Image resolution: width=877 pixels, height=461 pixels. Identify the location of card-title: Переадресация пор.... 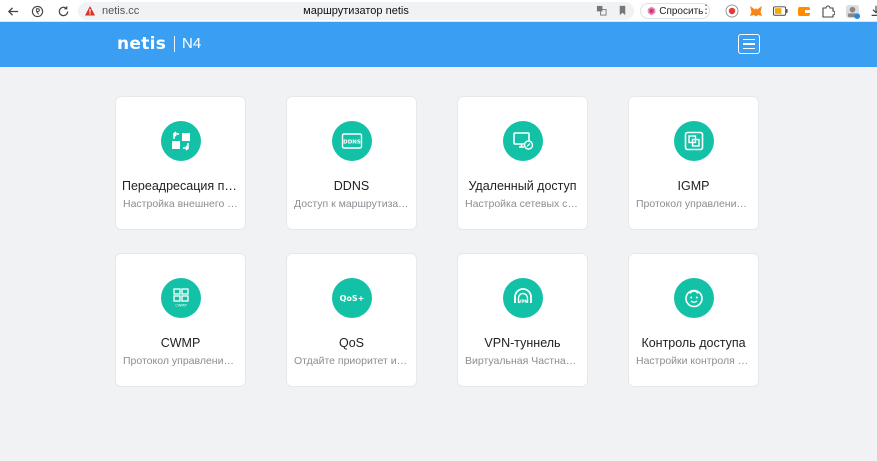
(180, 186).